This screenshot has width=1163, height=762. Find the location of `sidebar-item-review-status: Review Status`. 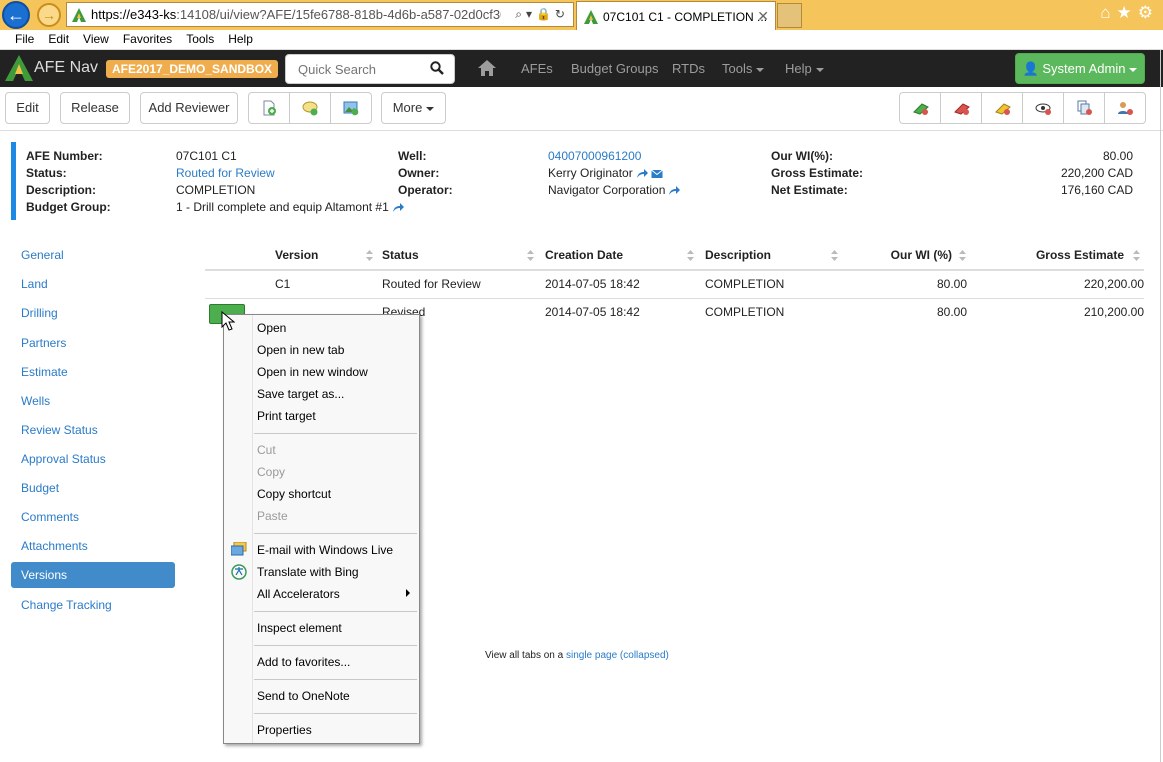

sidebar-item-review-status: Review Status is located at coordinates (93, 430).